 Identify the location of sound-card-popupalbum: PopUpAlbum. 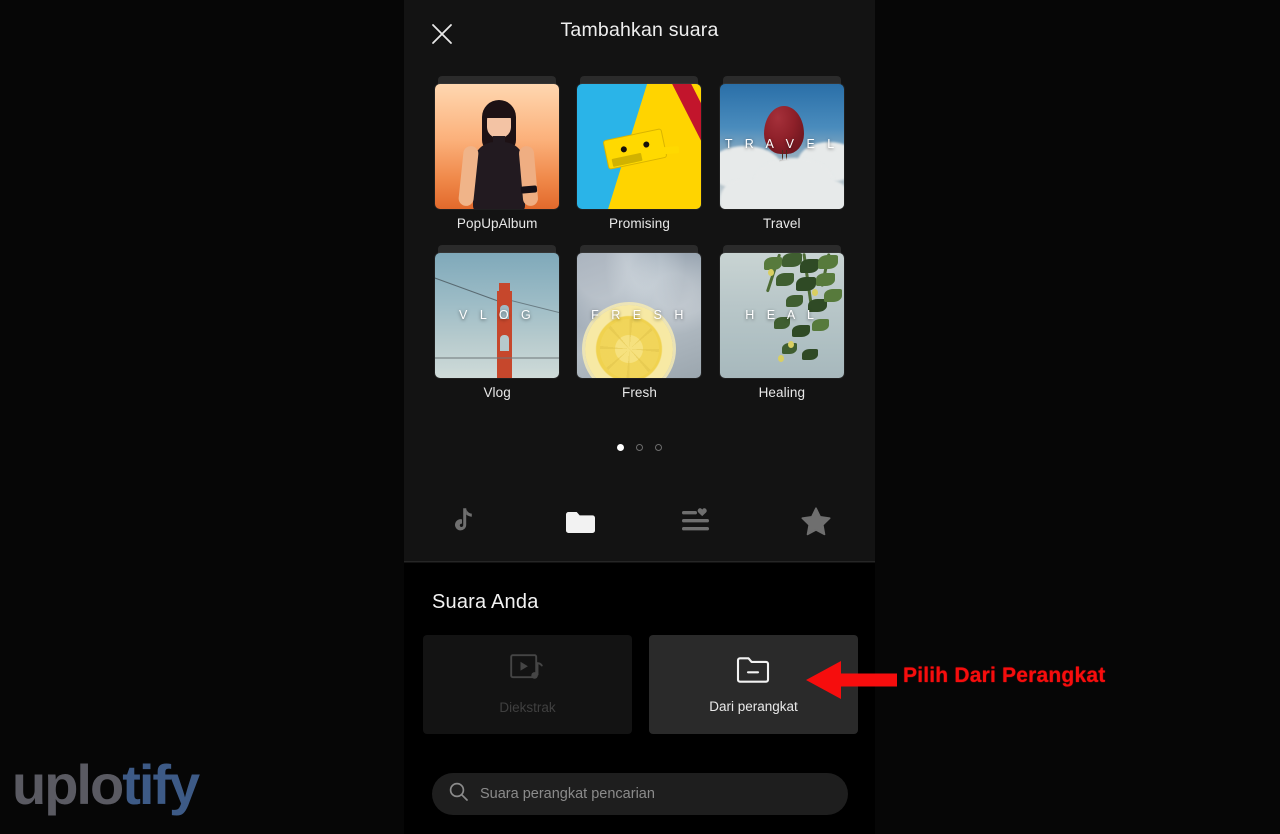
(497, 153).